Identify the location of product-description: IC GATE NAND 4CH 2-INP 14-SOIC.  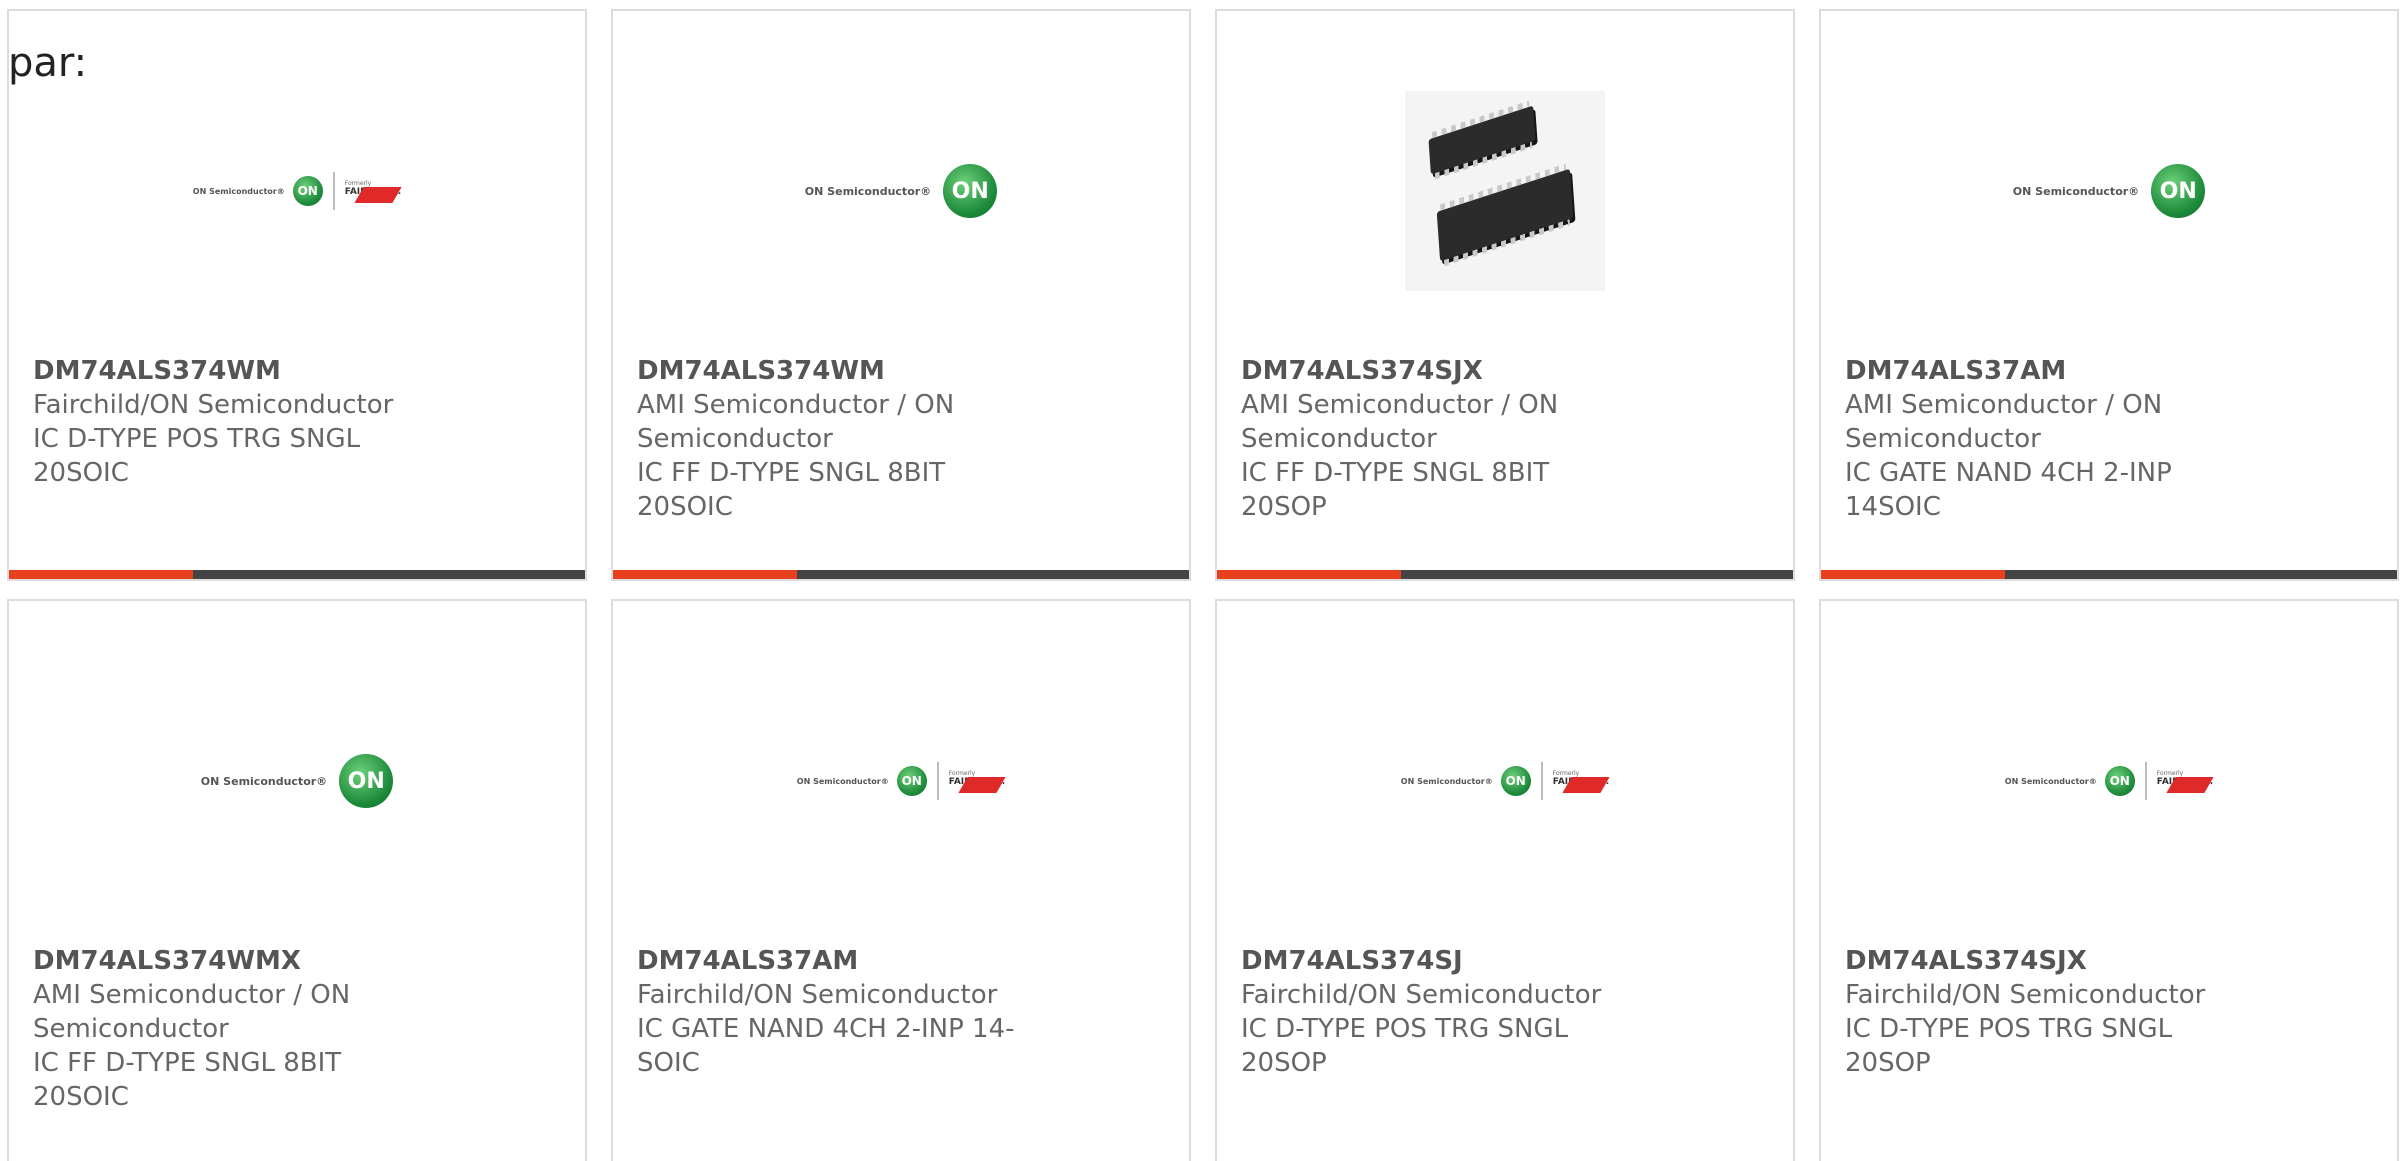
(826, 1046).